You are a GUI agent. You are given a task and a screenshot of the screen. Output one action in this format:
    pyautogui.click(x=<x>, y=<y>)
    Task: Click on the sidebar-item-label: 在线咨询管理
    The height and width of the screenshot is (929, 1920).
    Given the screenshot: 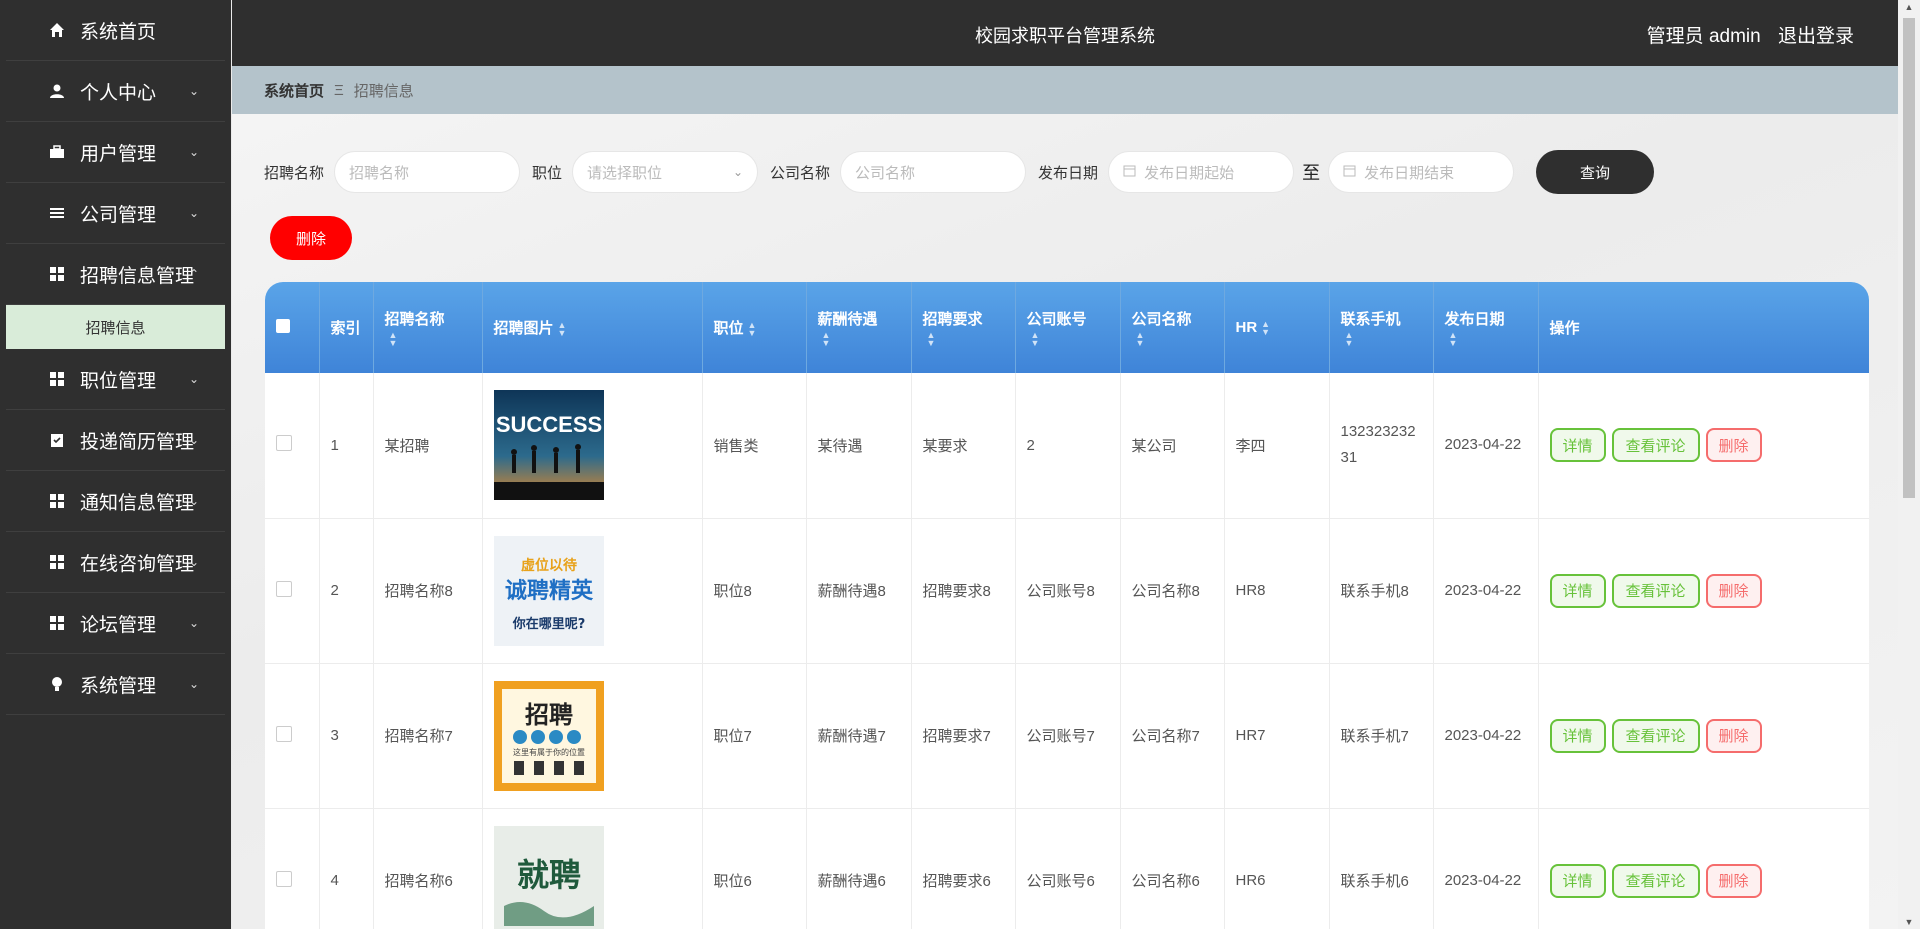 What is the action you would take?
    pyautogui.click(x=137, y=564)
    